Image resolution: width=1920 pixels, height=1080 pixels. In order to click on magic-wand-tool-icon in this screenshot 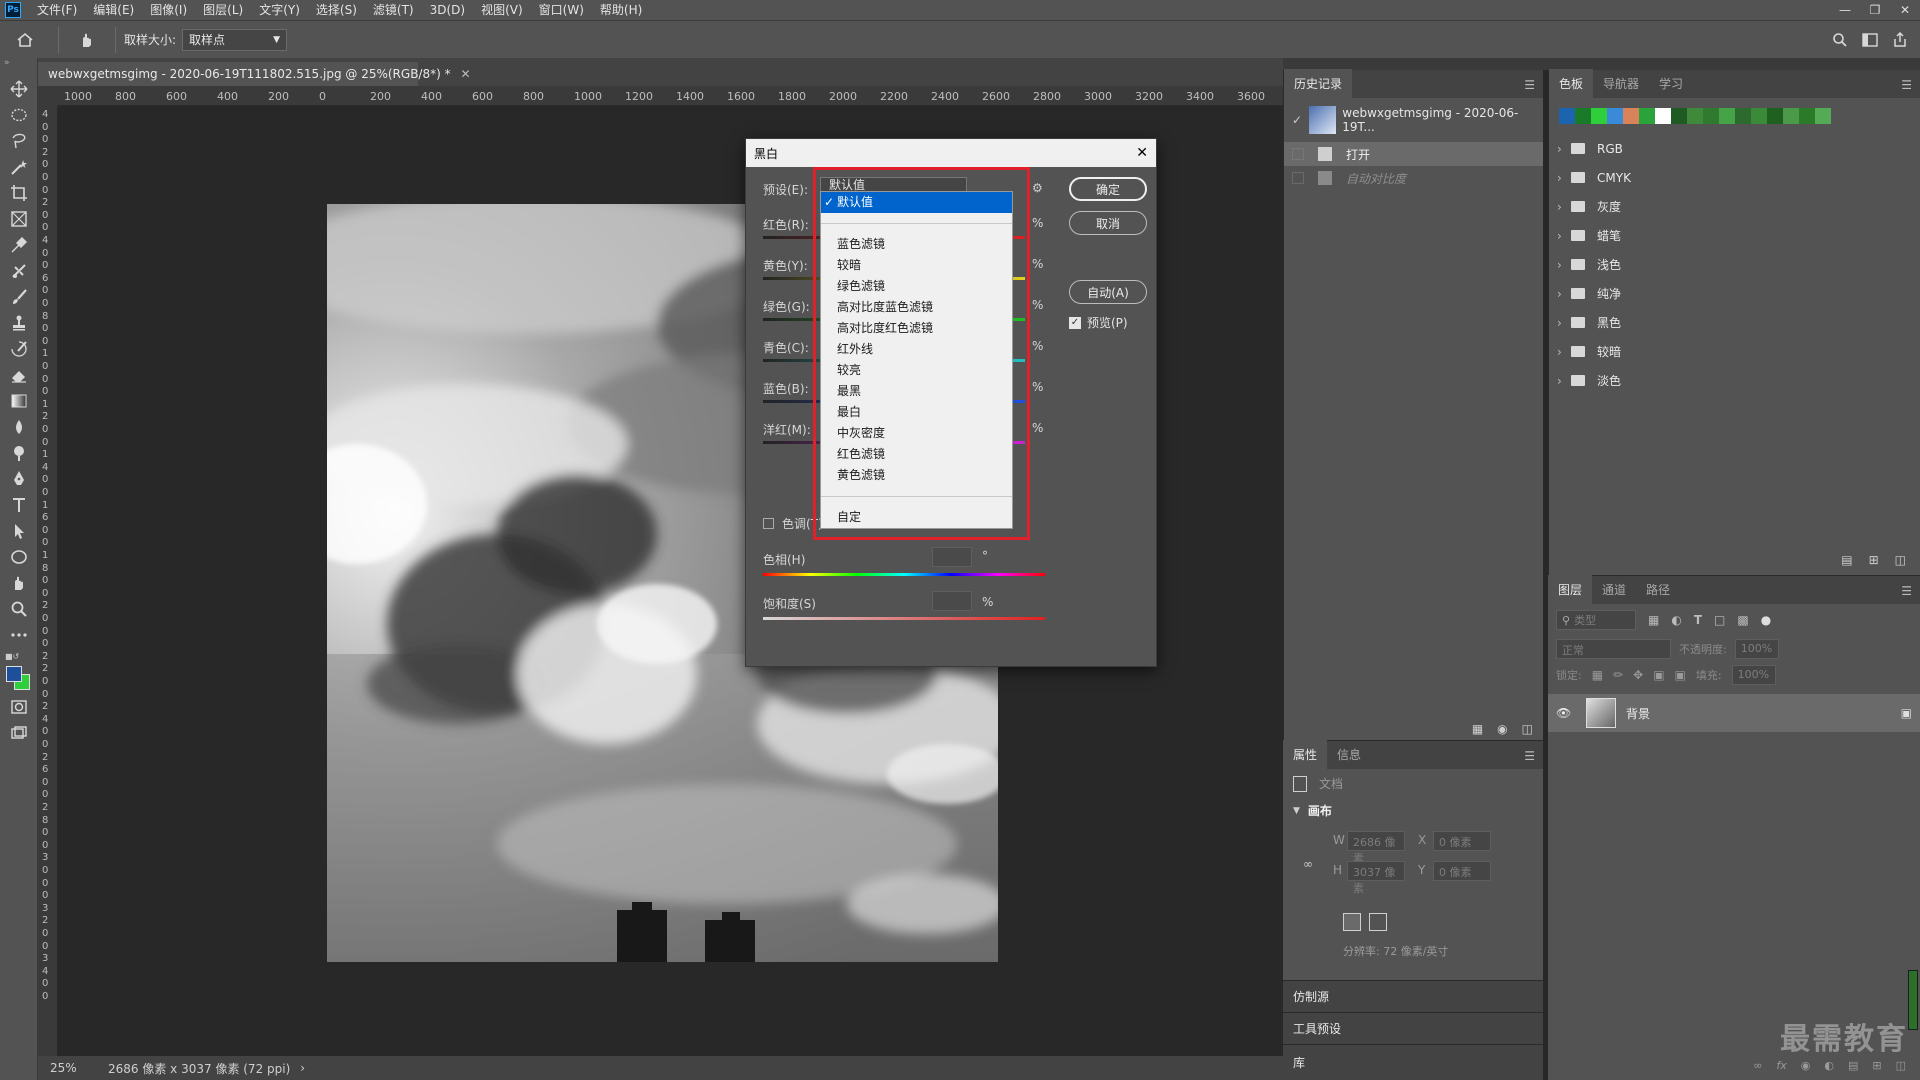, I will do `click(19, 167)`.